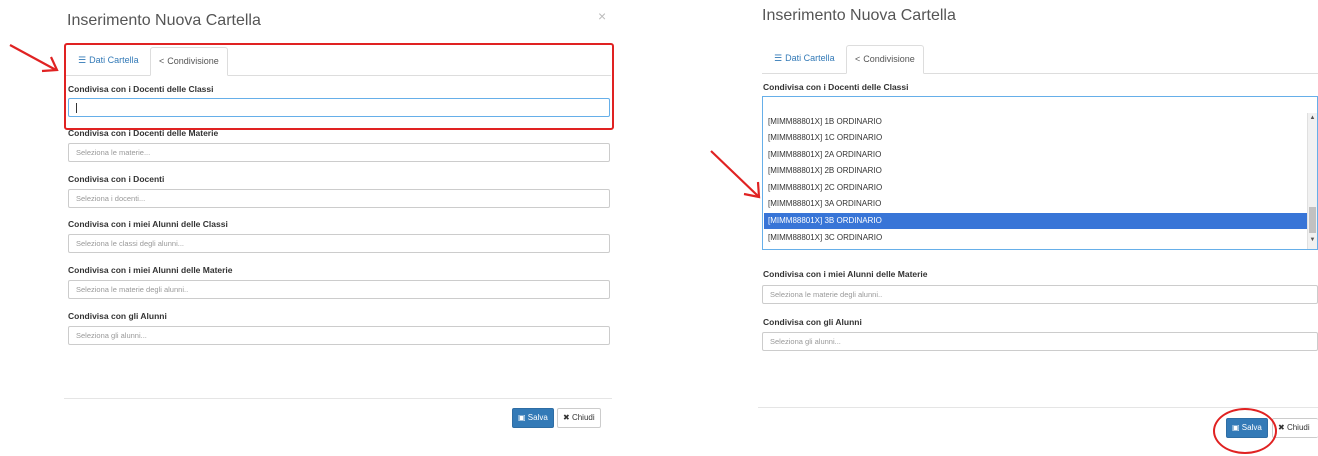 The image size is (1318, 456). I want to click on tab-label: Condivisione, so click(889, 59).